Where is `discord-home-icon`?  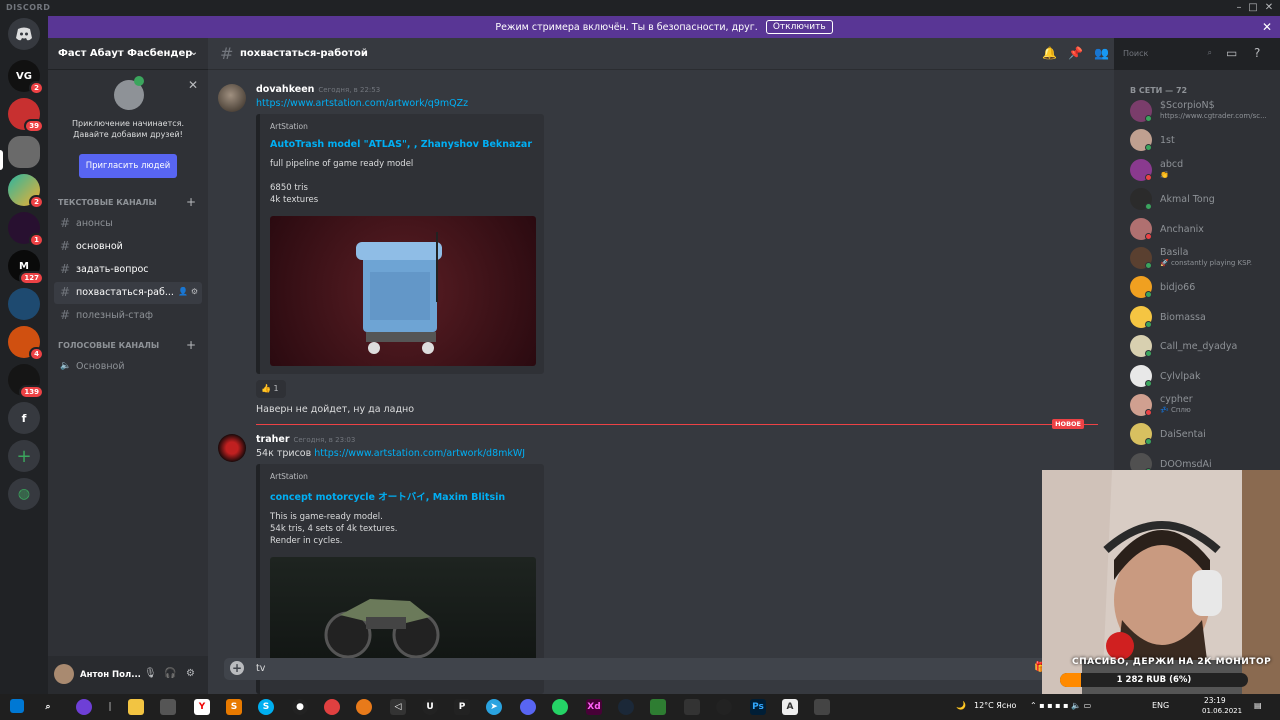 discord-home-icon is located at coordinates (24, 34).